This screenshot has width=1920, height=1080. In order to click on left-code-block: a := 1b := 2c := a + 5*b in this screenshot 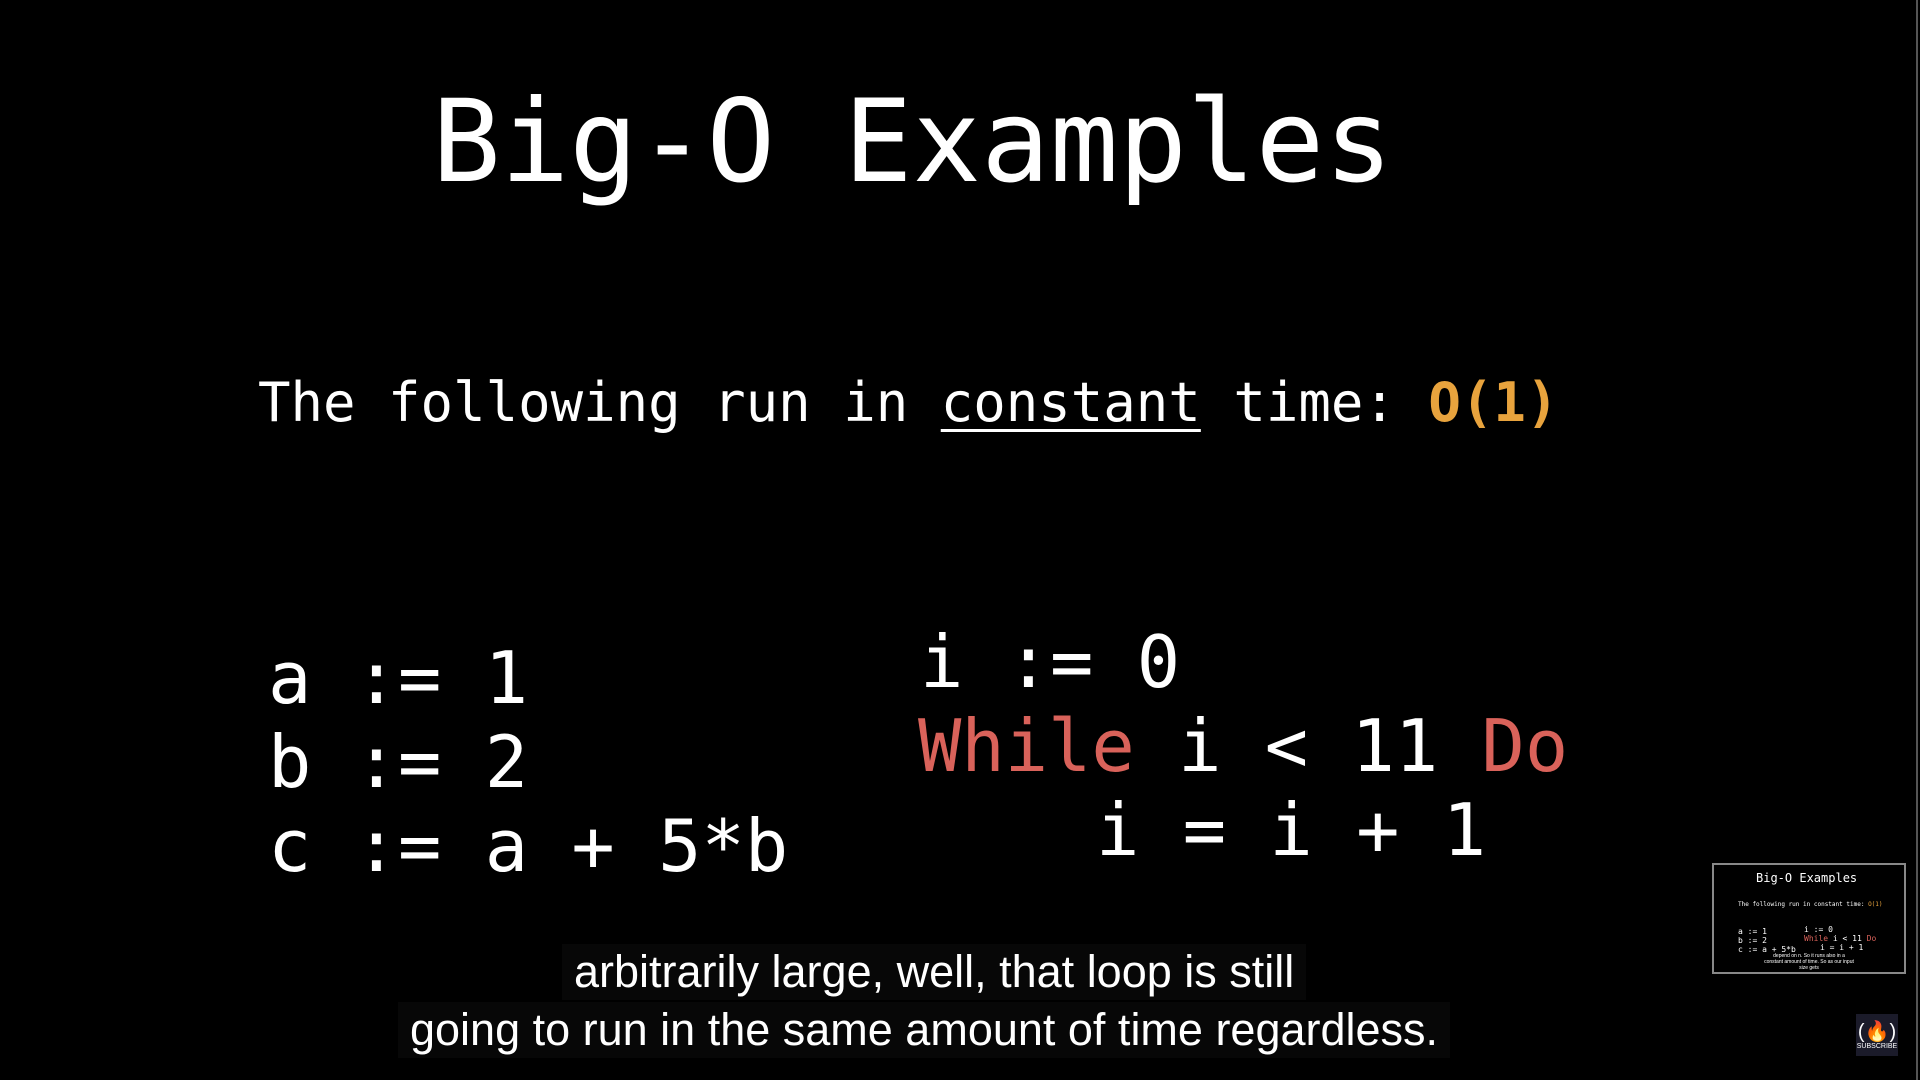, I will do `click(528, 762)`.